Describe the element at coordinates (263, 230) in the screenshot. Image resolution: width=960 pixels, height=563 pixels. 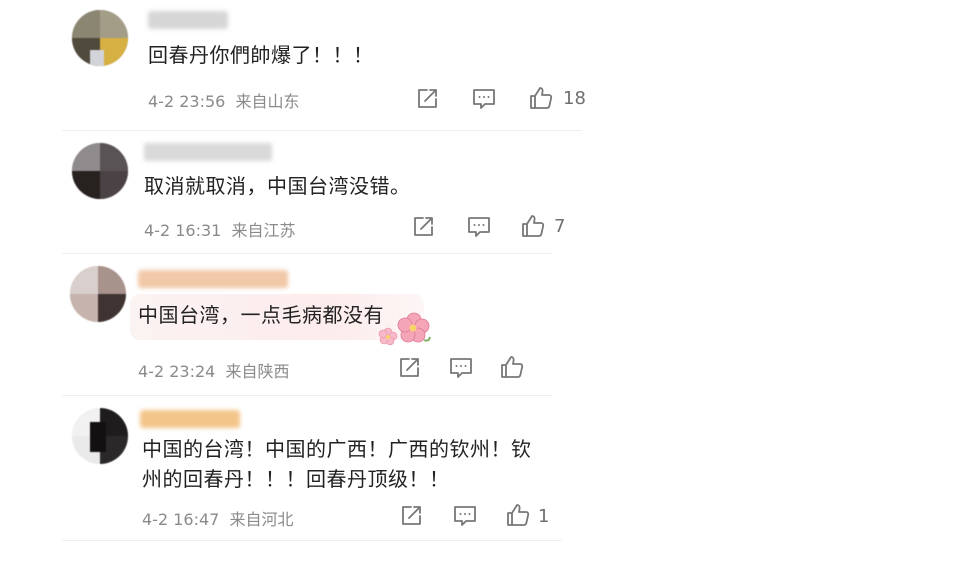
I see `comment-location: 来自江苏` at that location.